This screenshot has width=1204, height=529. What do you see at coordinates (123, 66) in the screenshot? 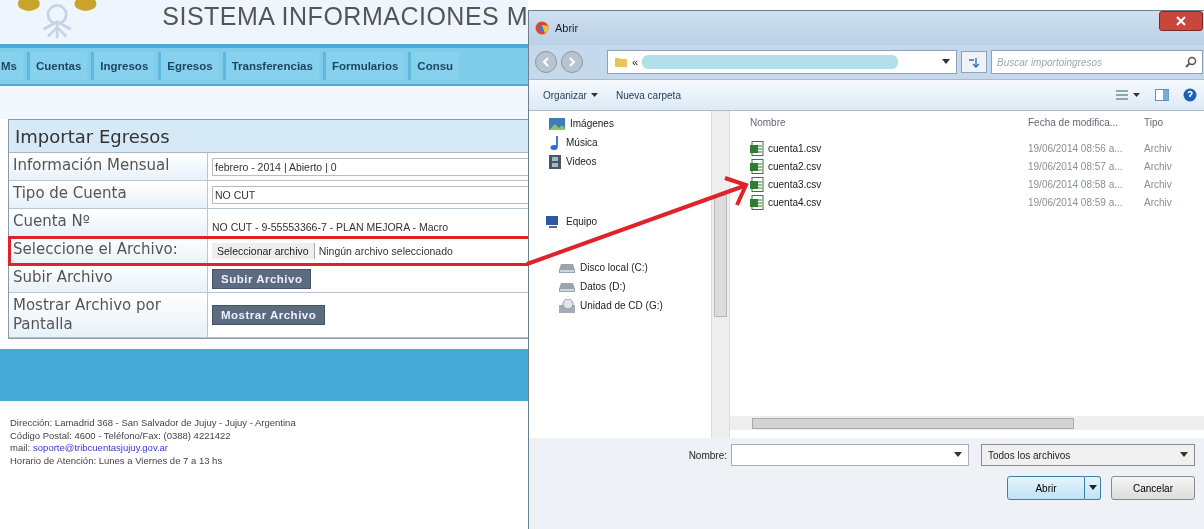
I see `menu-item: Ingresos` at bounding box center [123, 66].